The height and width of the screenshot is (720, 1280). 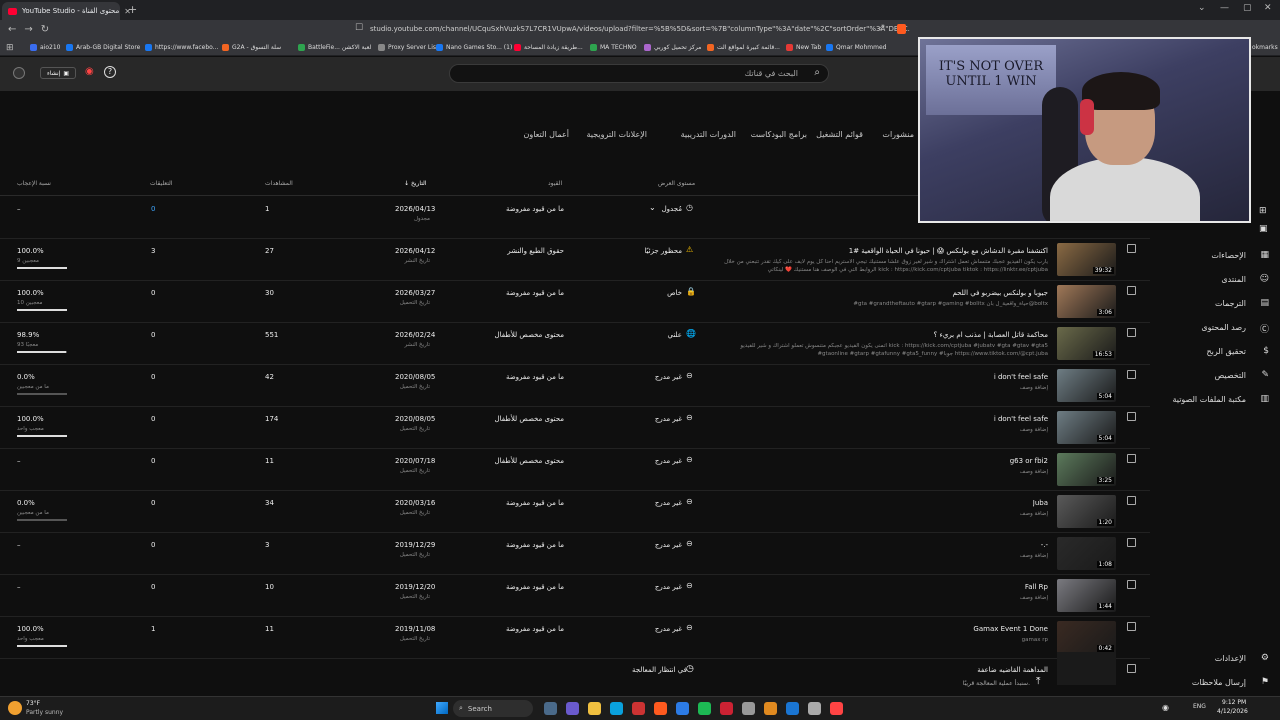 I want to click on edge-icon, so click(x=616, y=708).